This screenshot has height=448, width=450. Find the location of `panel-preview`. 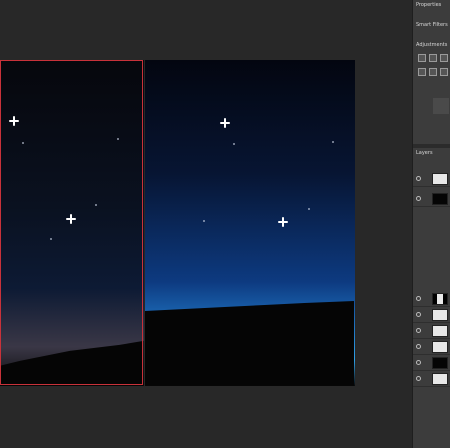

panel-preview is located at coordinates (441, 106).